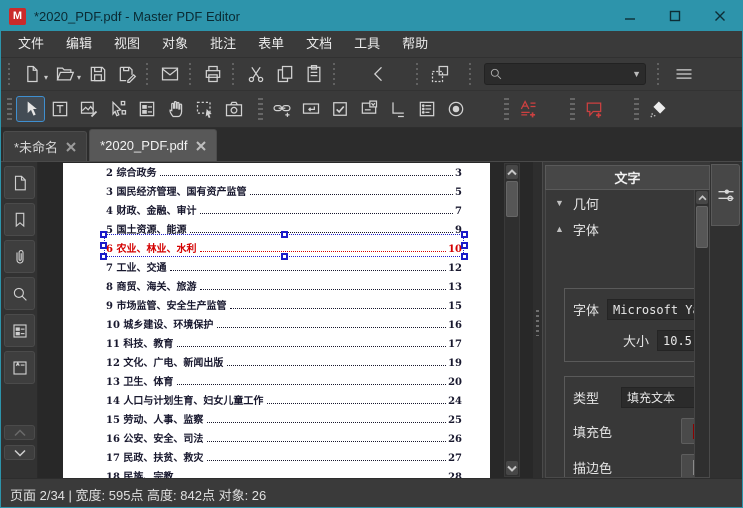 The image size is (743, 508). Describe the element at coordinates (512, 320) in the screenshot. I see `document-scrollbar` at that location.